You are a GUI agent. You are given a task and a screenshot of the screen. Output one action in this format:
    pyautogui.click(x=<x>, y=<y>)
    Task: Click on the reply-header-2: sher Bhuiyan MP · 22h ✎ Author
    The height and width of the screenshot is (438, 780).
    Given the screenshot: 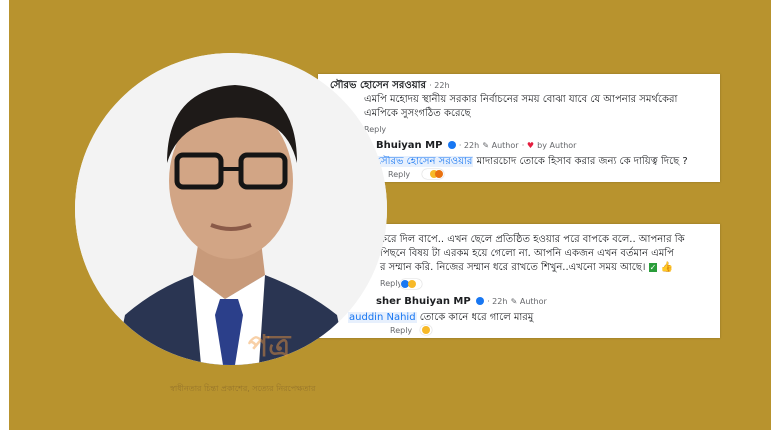 What is the action you would take?
    pyautogui.click(x=461, y=301)
    